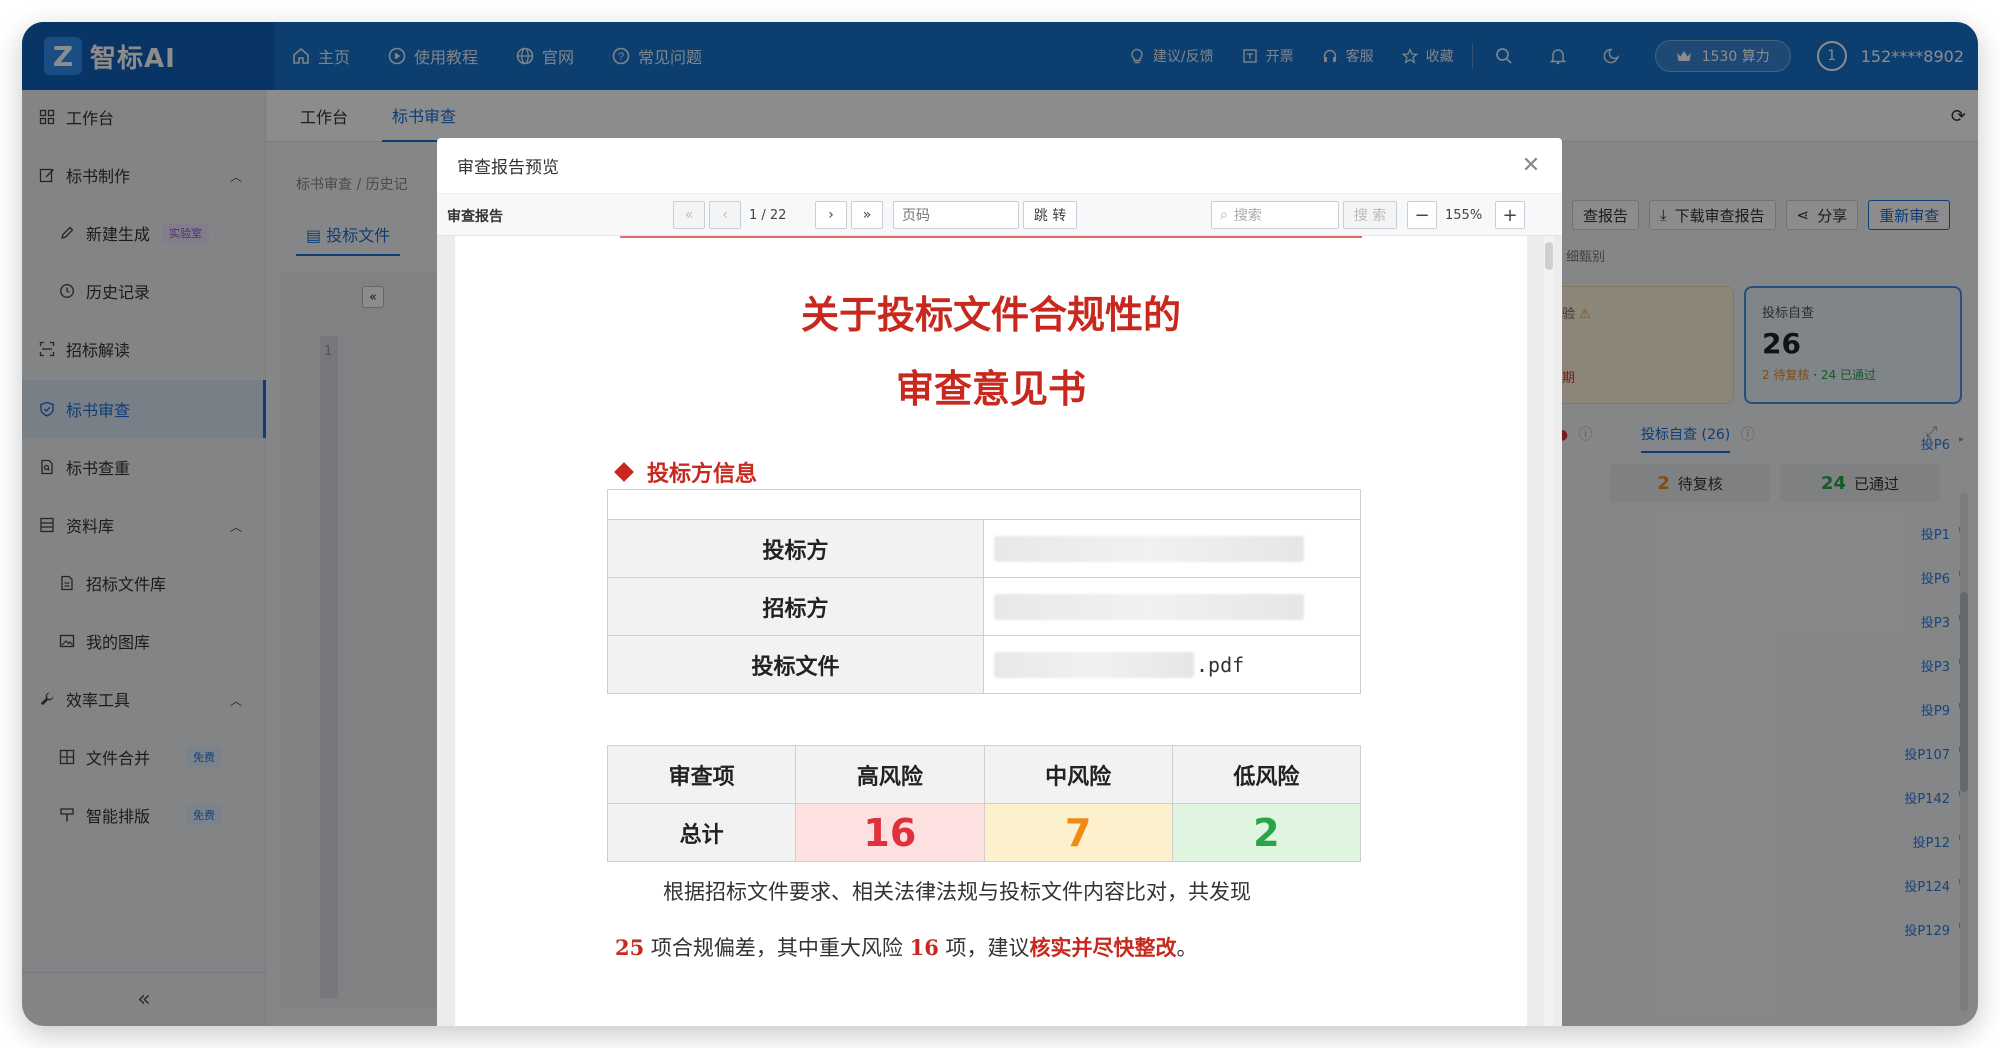  What do you see at coordinates (689, 215) in the screenshot?
I see `first-page-button: «` at bounding box center [689, 215].